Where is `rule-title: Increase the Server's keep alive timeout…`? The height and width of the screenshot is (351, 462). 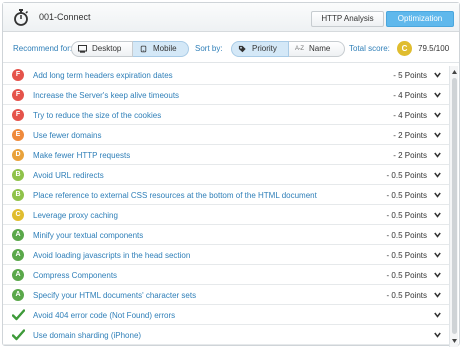
rule-title: Increase the Server's keep alive timeout… is located at coordinates (106, 95).